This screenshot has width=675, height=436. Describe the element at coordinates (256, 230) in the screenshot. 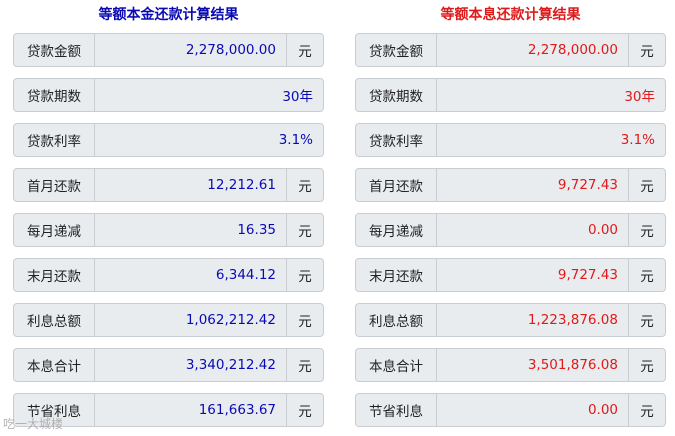

I see `row-value: 16.35` at that location.